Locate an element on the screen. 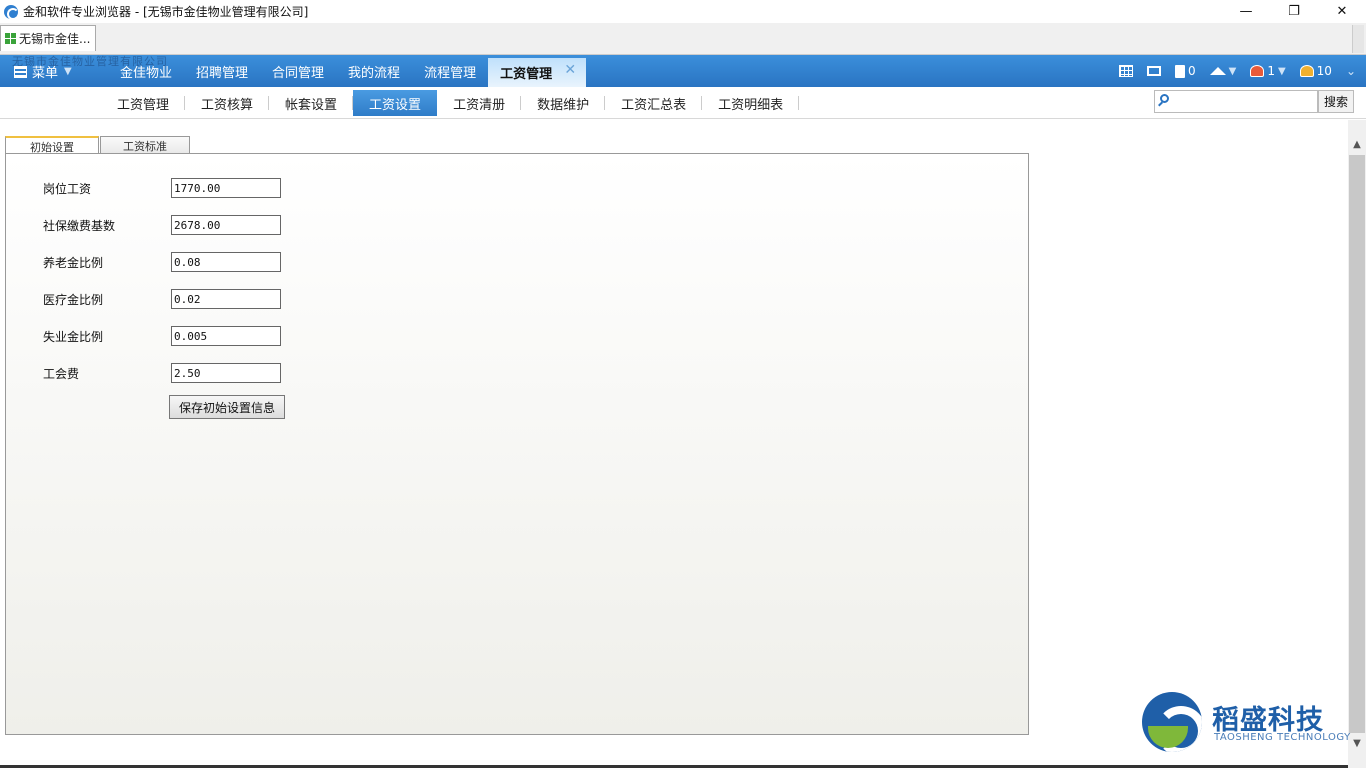 This screenshot has width=1366, height=768. form-row-post-salary: 岗位工资 is located at coordinates (162, 188).